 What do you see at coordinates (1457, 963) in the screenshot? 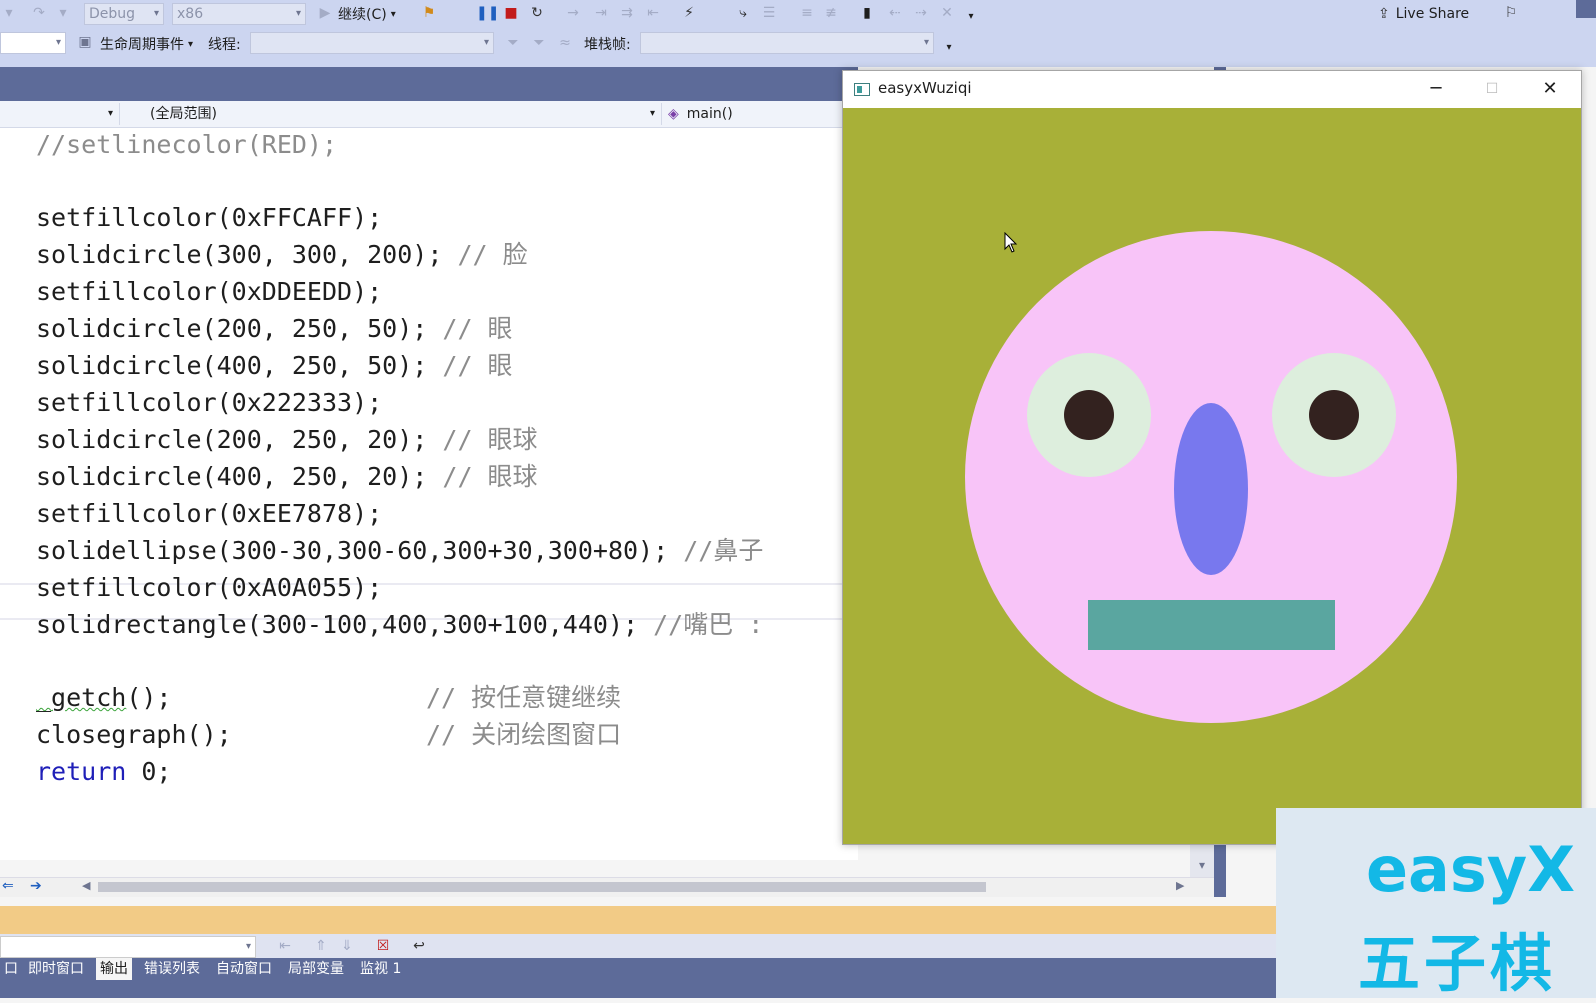
I see `banner-subtitle: 五子棋` at bounding box center [1457, 963].